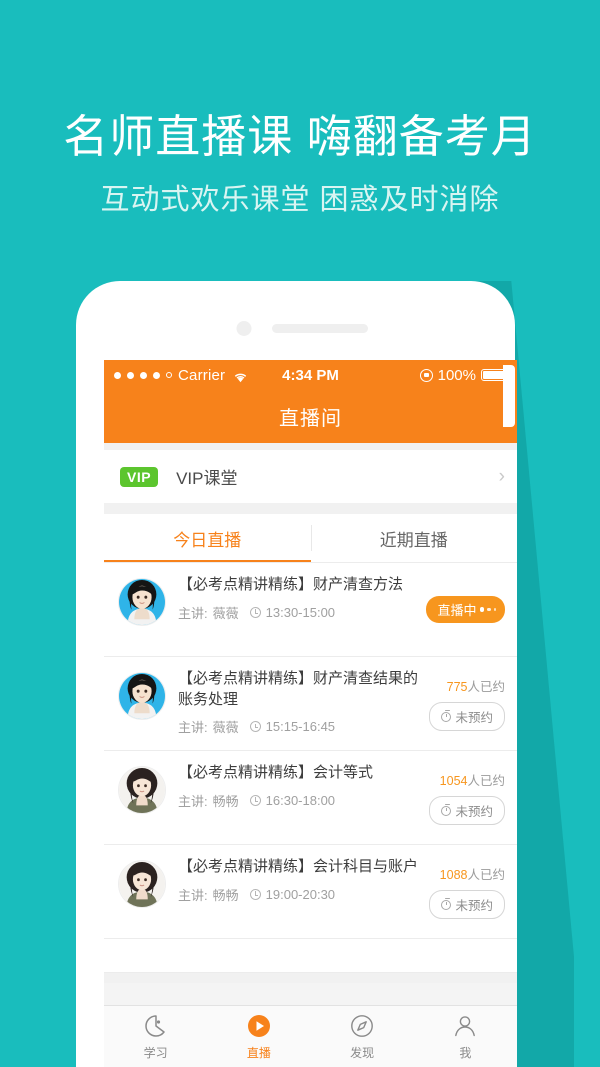 The image size is (600, 1067). What do you see at coordinates (310, 508) in the screenshot?
I see `divider-below-vip` at bounding box center [310, 508].